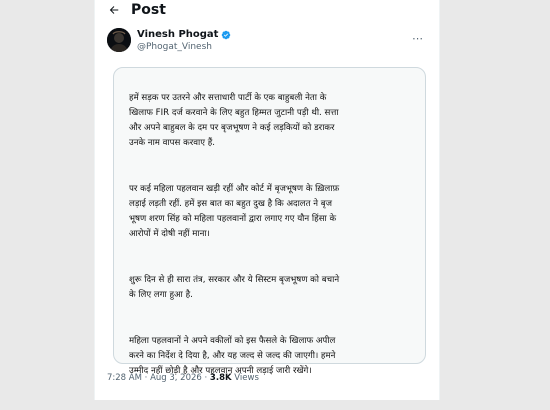  I want to click on views-label: Views, so click(246, 378).